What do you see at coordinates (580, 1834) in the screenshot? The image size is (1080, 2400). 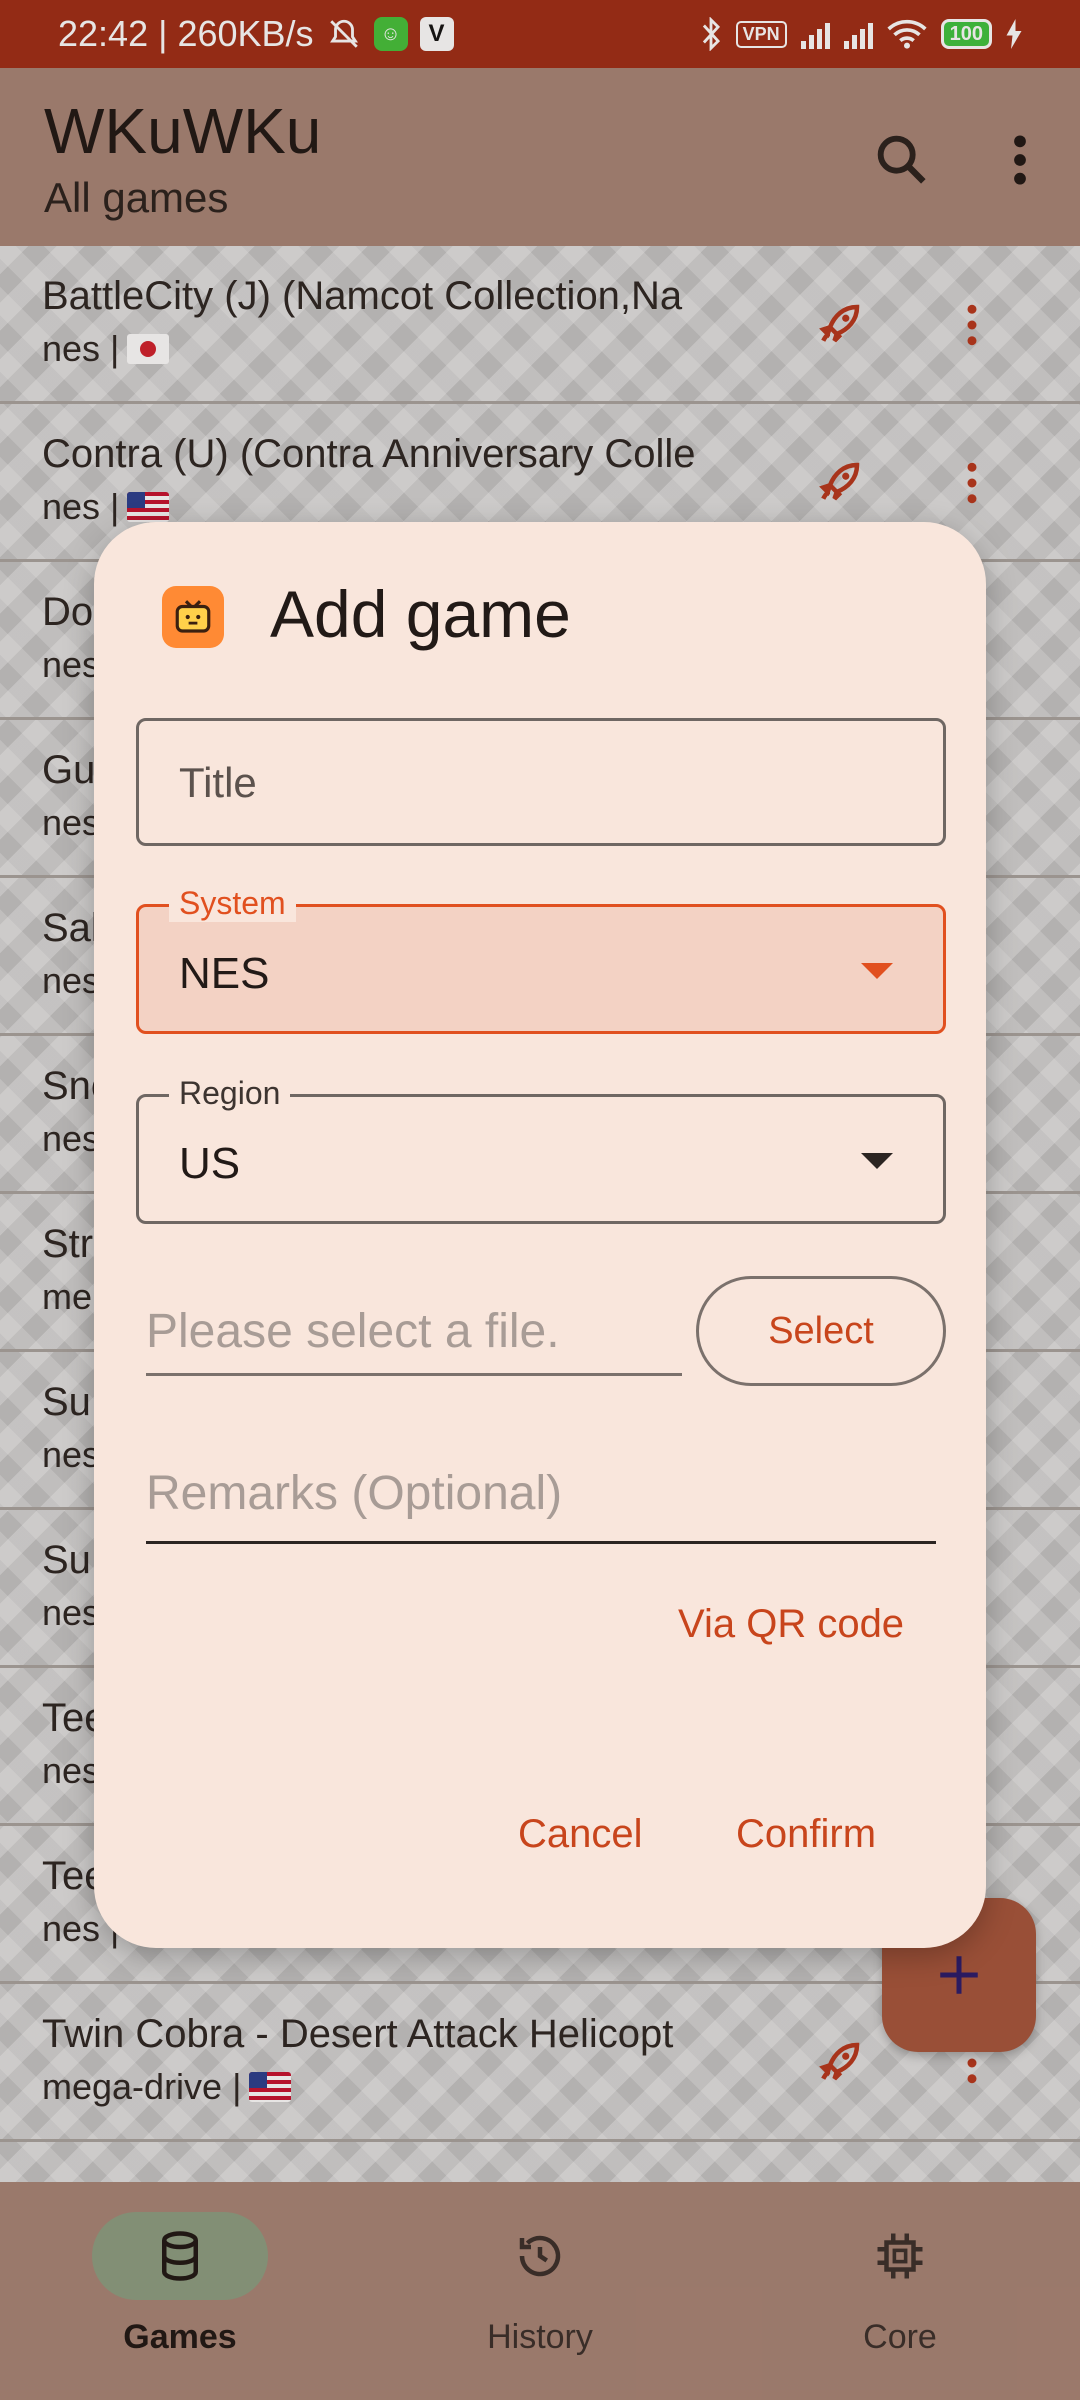 I see `cancel-button: Cancel` at bounding box center [580, 1834].